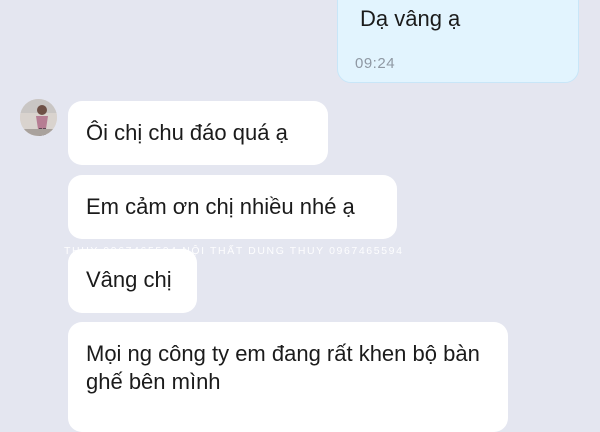 This screenshot has width=600, height=432. I want to click on message-timestamp: 09:24, so click(375, 63).